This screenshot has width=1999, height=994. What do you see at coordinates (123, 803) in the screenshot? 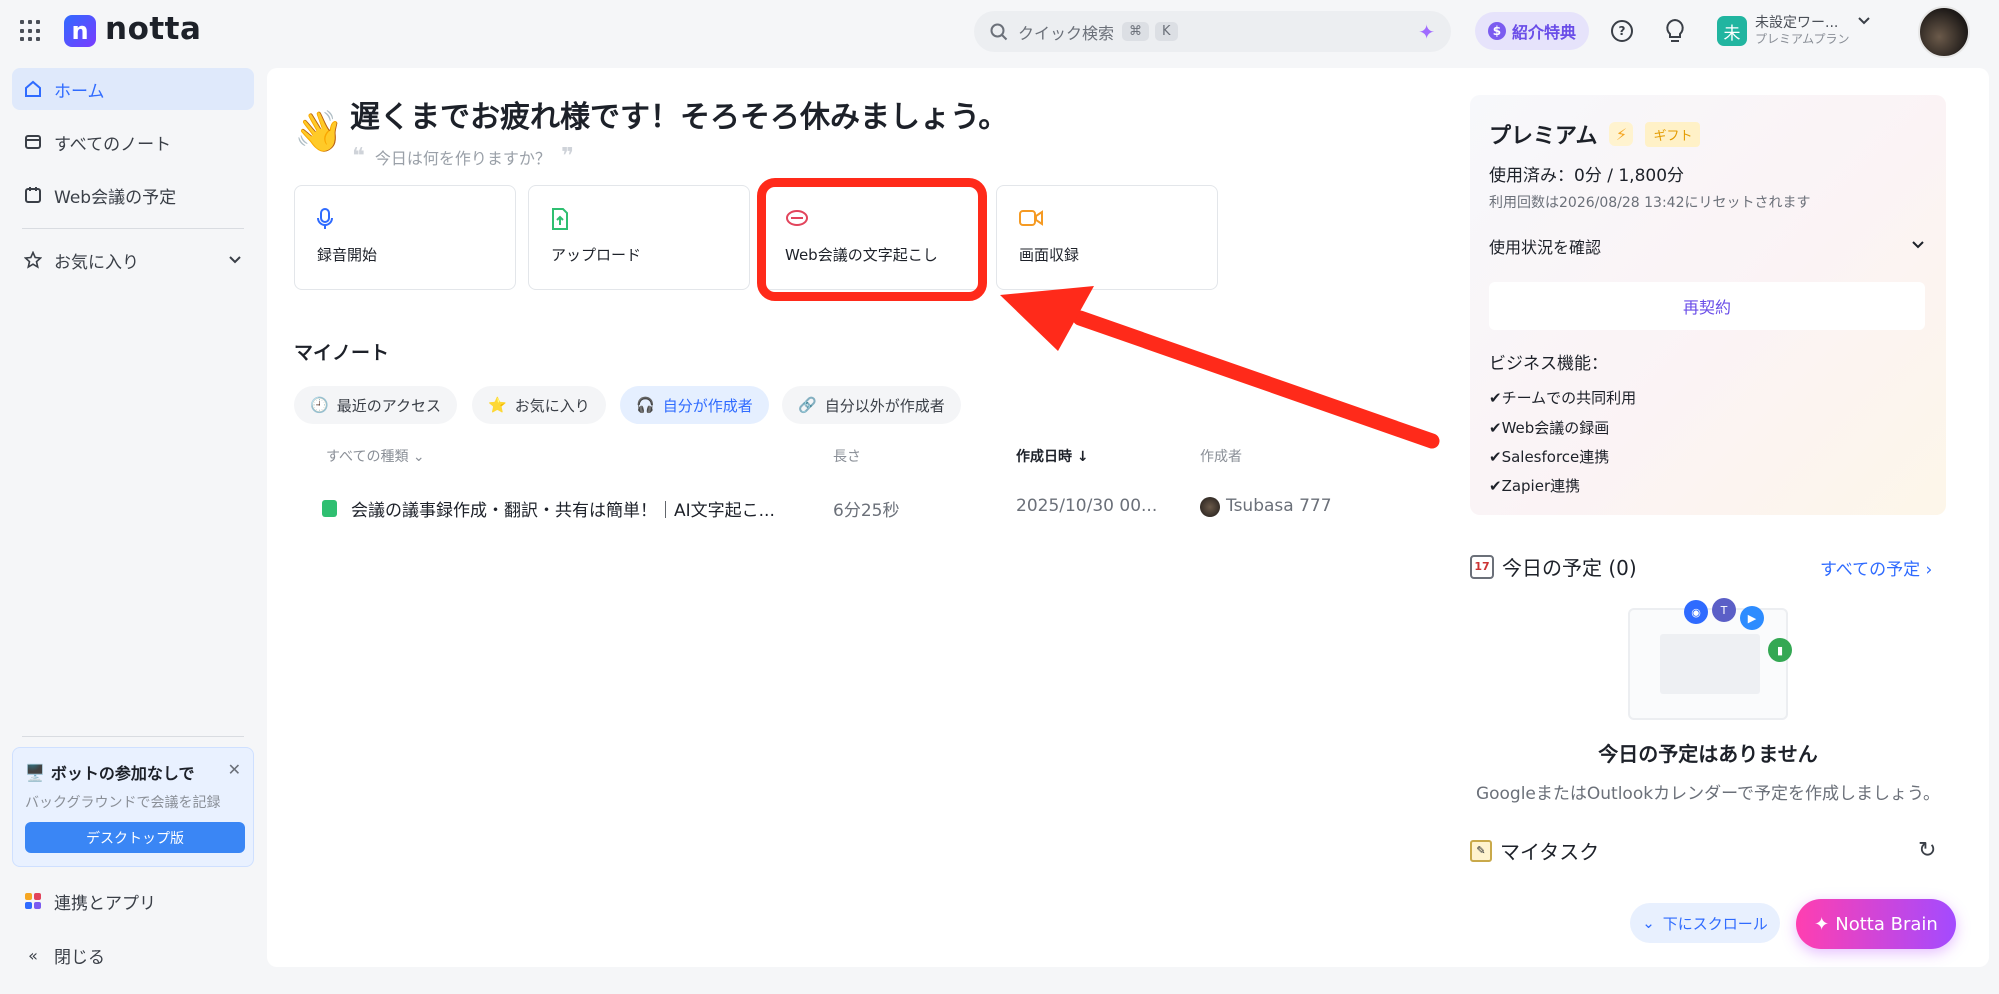
I see `bot-card-subtitle: バックグラウンドで会議を記録` at bounding box center [123, 803].